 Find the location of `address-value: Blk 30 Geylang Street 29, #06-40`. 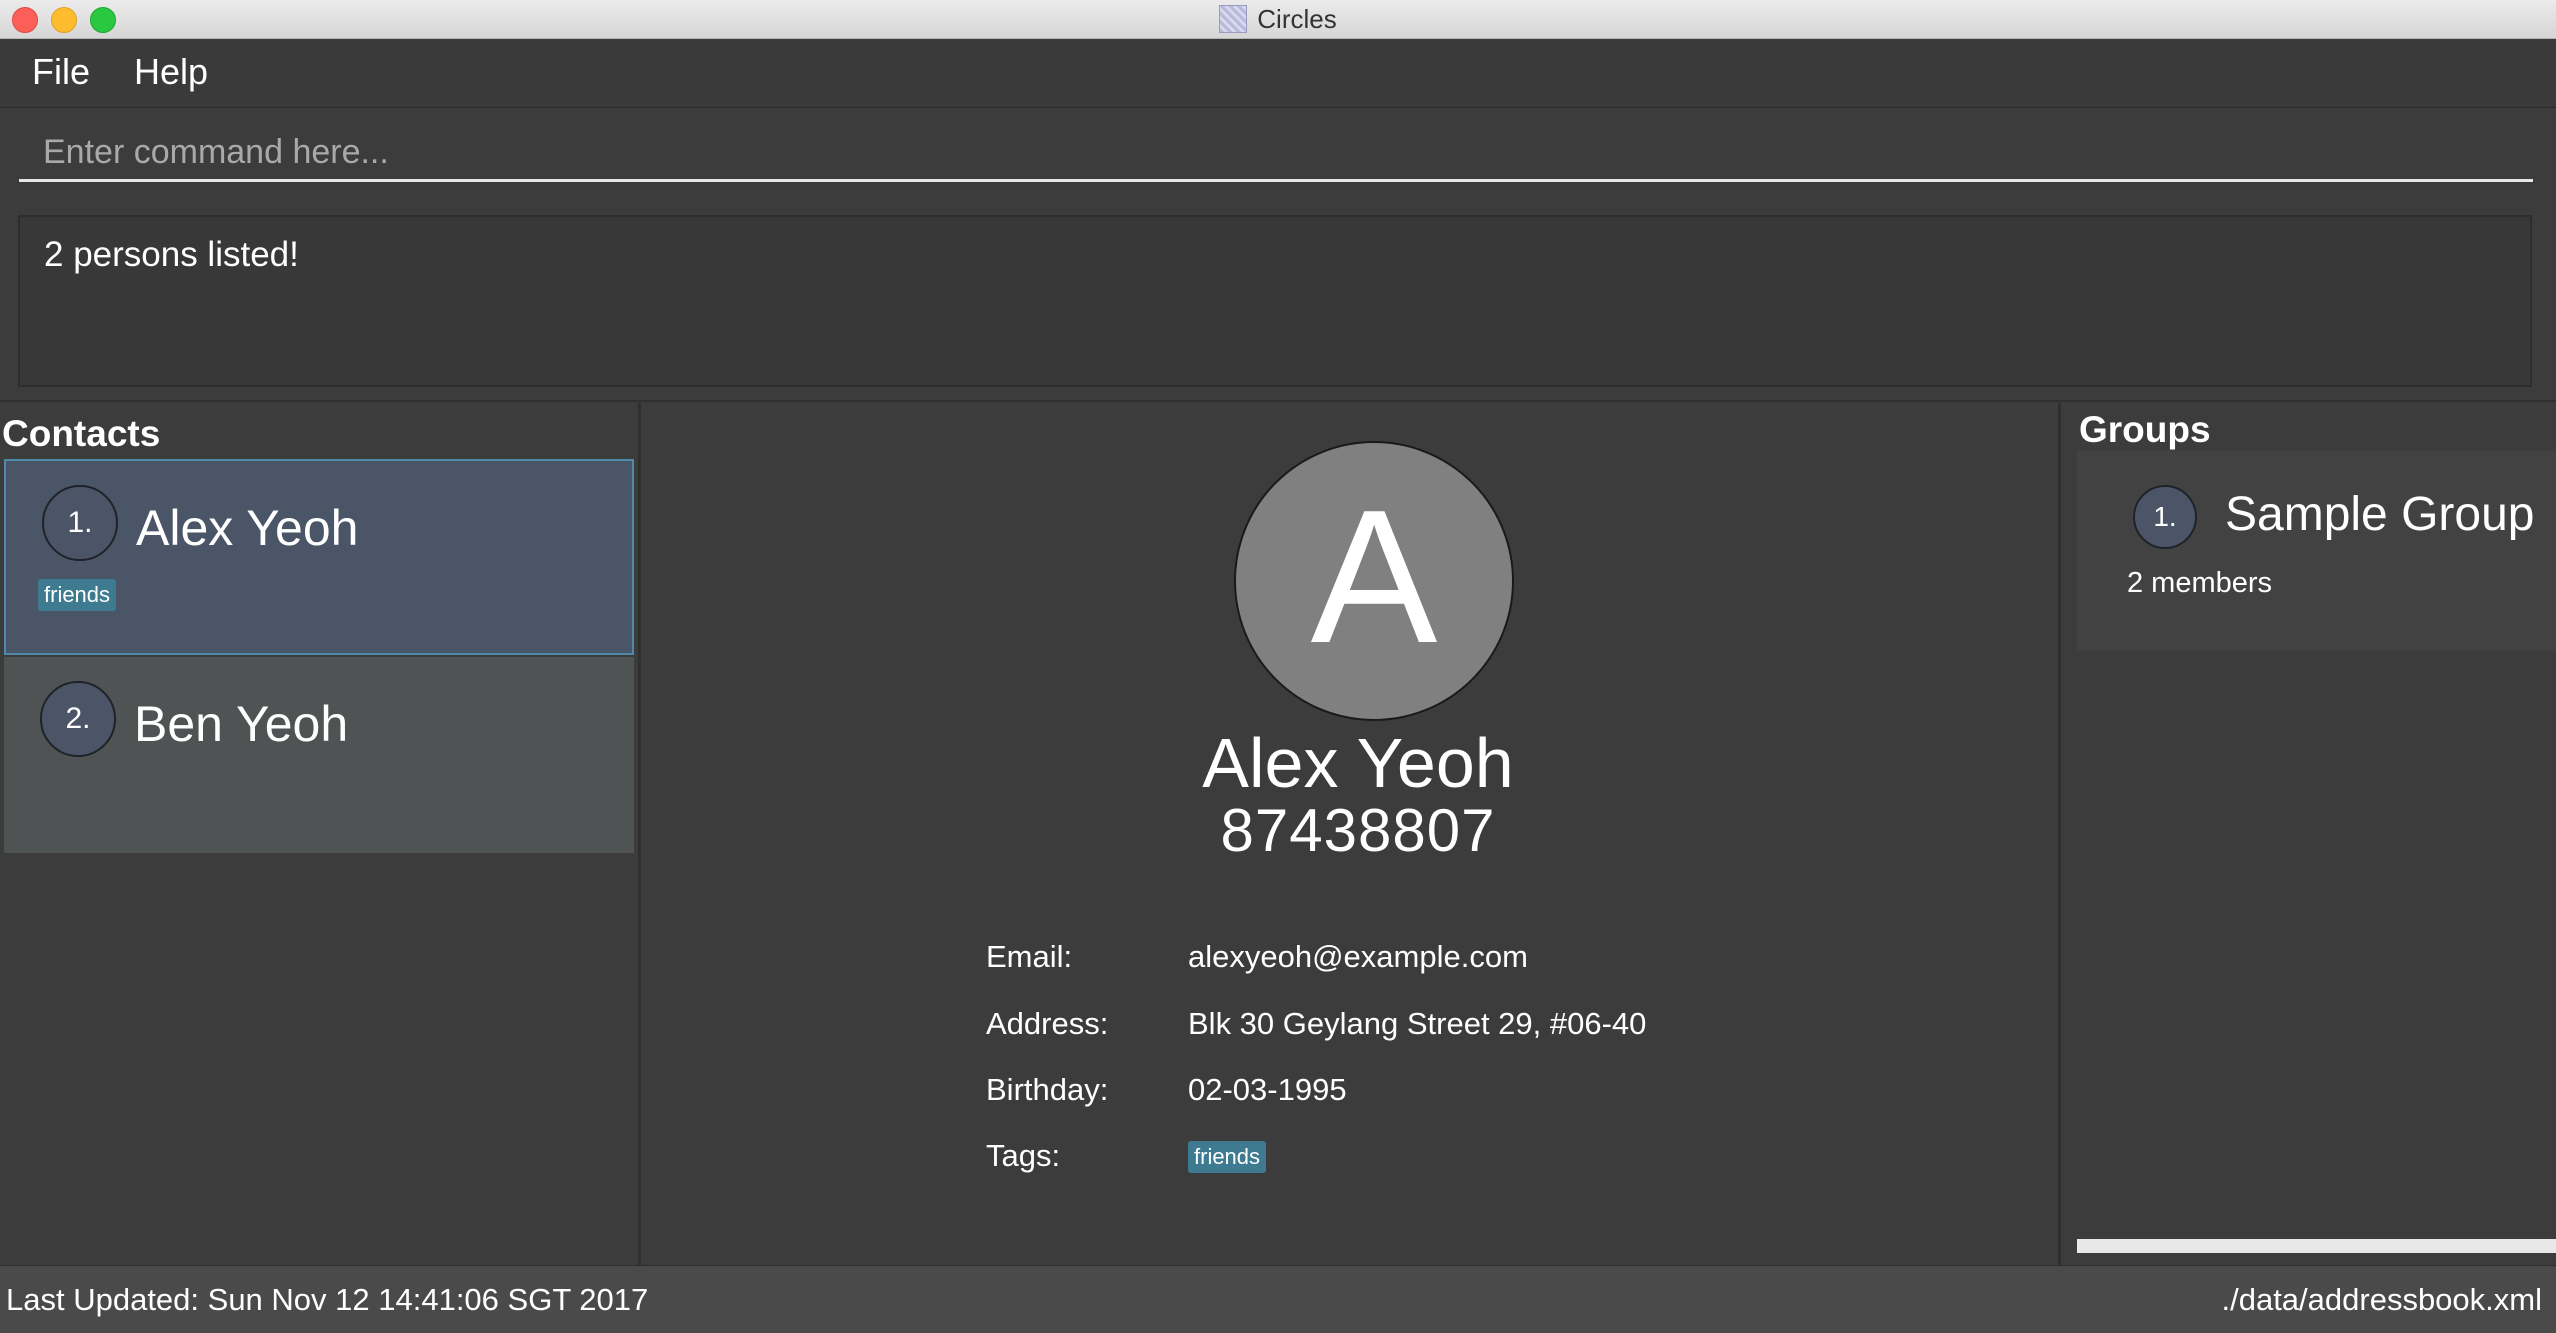

address-value: Blk 30 Geylang Street 29, #06-40 is located at coordinates (1417, 1023).